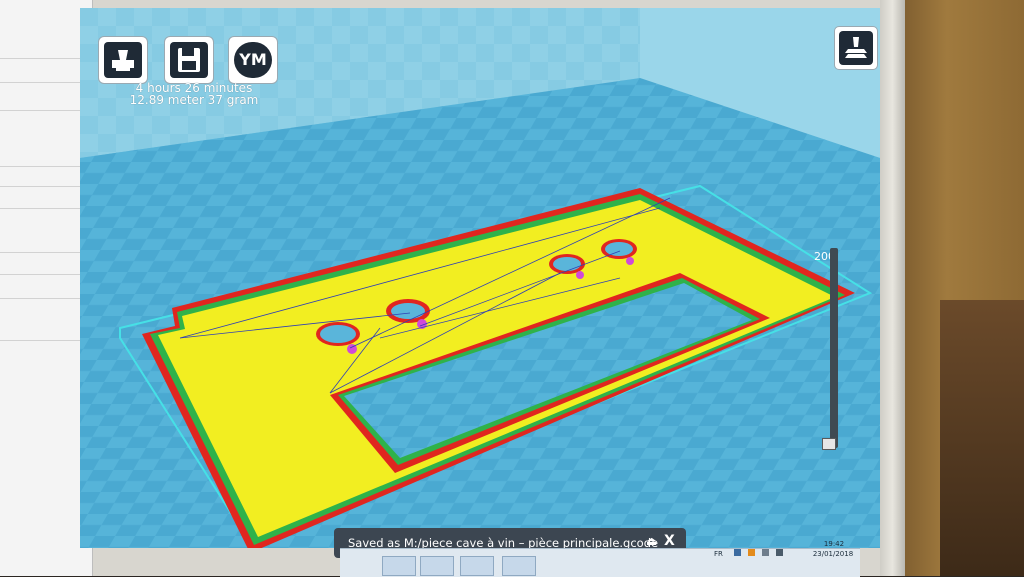  I want to click on view-mode-button, so click(856, 48).